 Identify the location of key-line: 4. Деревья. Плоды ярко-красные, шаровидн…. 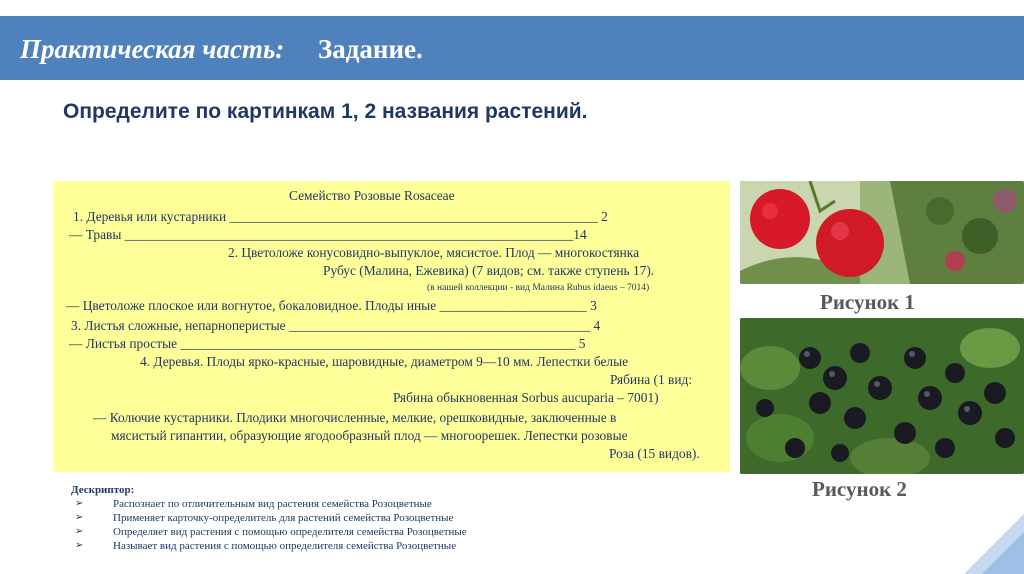
(384, 361).